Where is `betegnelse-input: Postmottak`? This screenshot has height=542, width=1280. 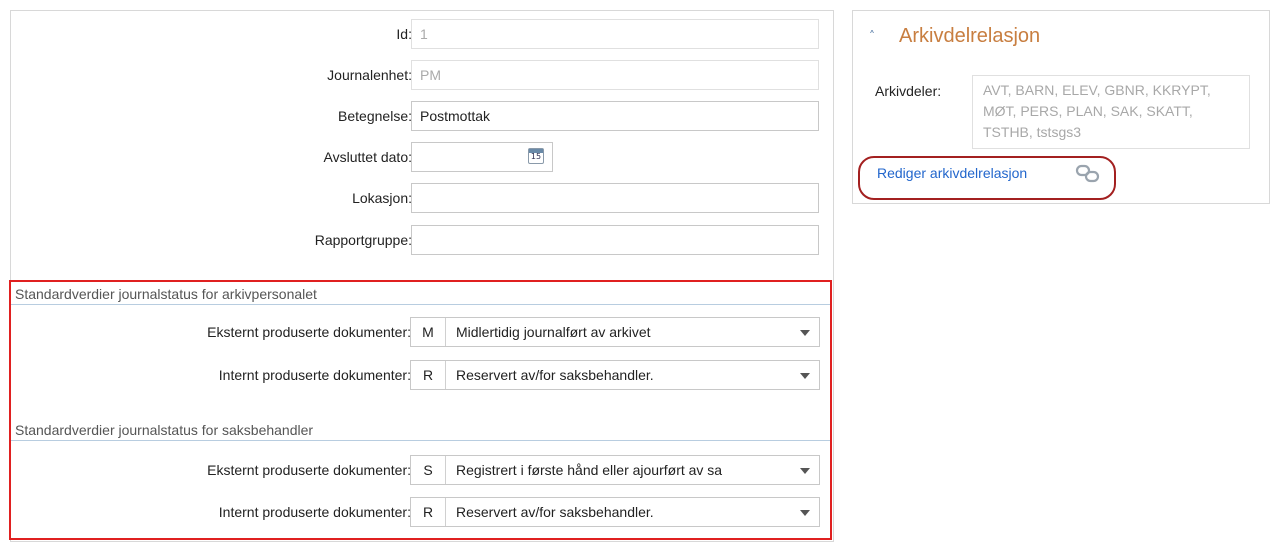 betegnelse-input: Postmottak is located at coordinates (615, 116).